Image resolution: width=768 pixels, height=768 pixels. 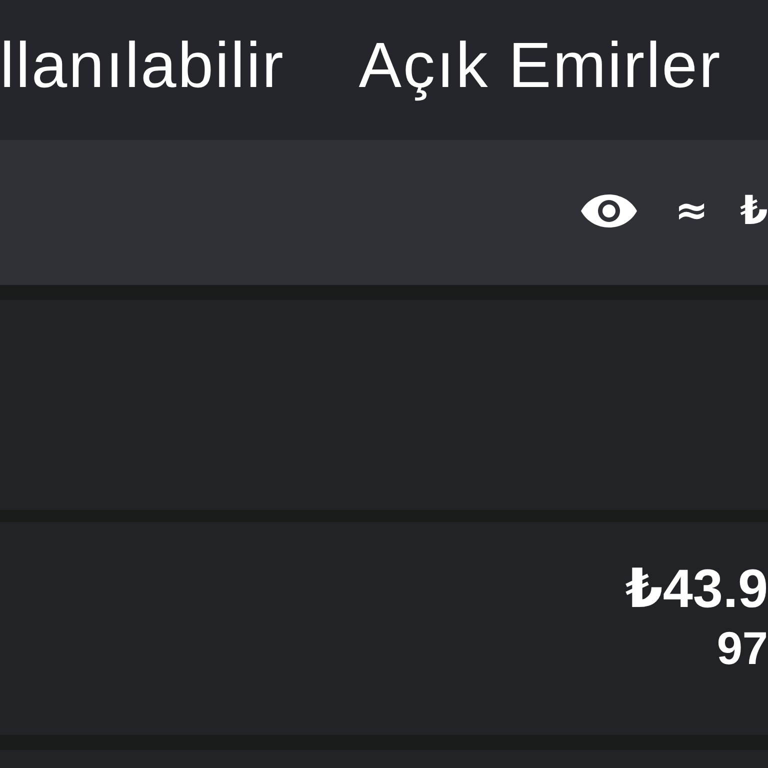 I want to click on asset-amount: 97, so click(x=742, y=648).